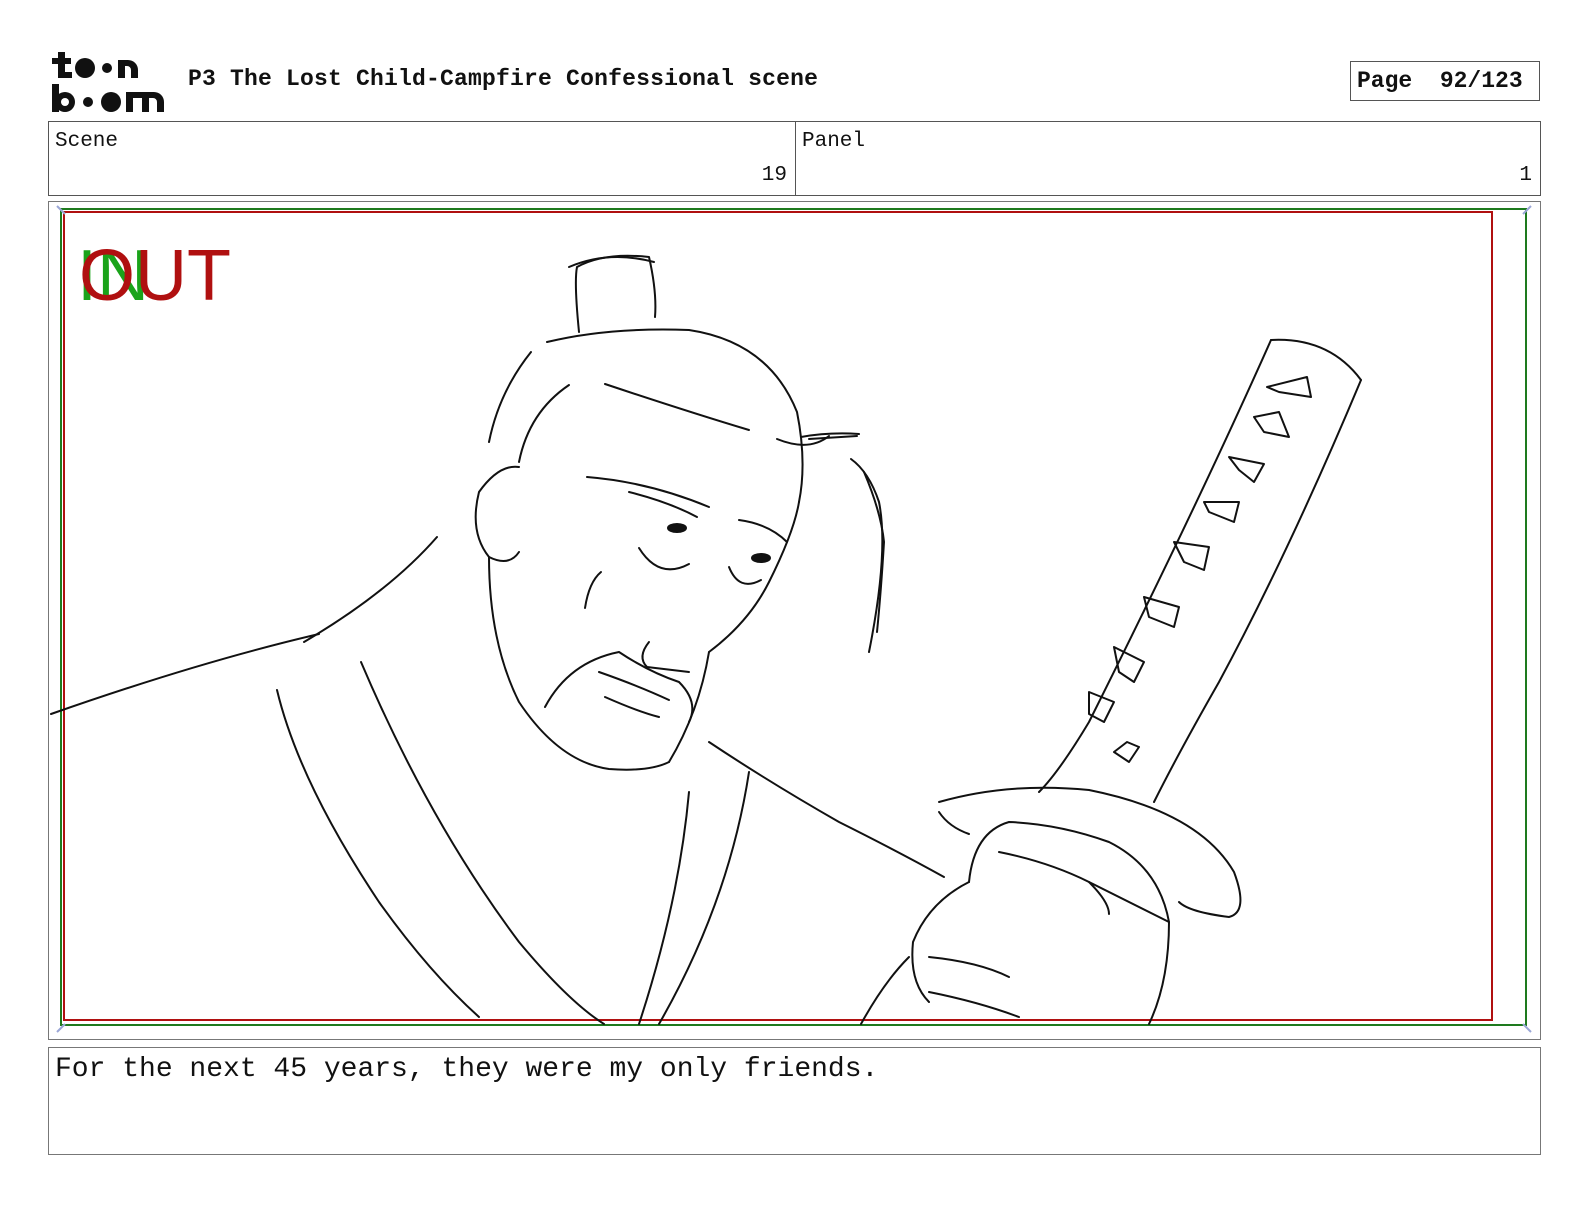  Describe the element at coordinates (108, 82) in the screenshot. I see `toonboom-logo-icon` at that location.